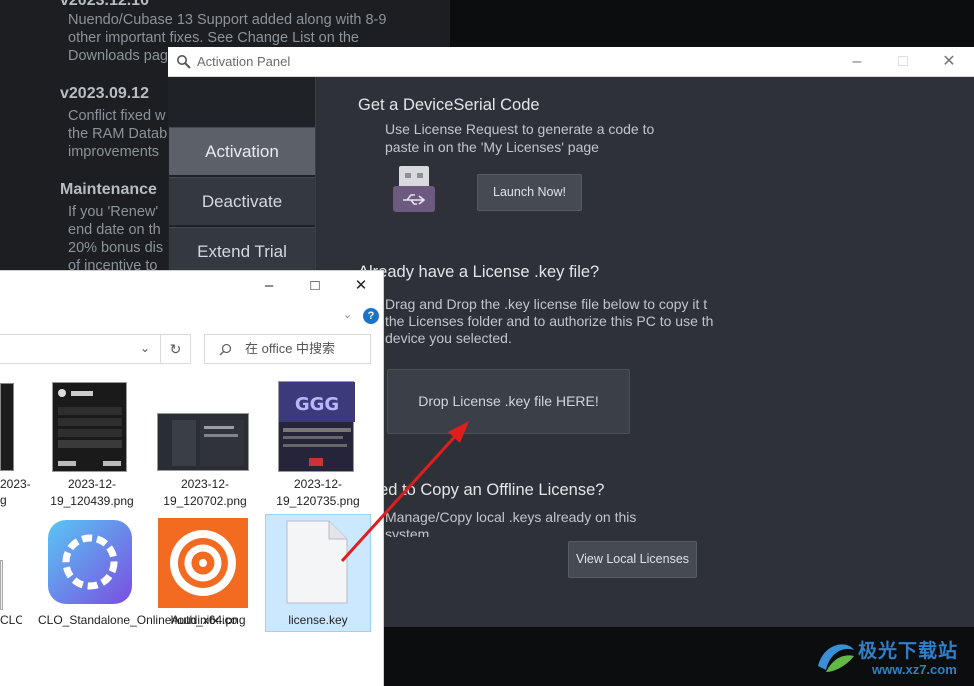  Describe the element at coordinates (118, 56) in the screenshot. I see `release-note-line: Downloads pag` at that location.